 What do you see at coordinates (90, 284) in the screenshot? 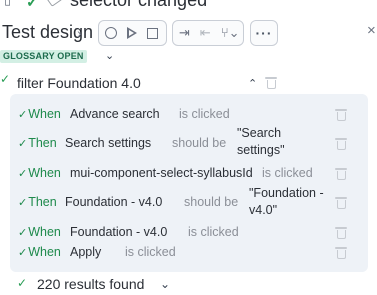
I see `results-count: 220 results found` at bounding box center [90, 284].